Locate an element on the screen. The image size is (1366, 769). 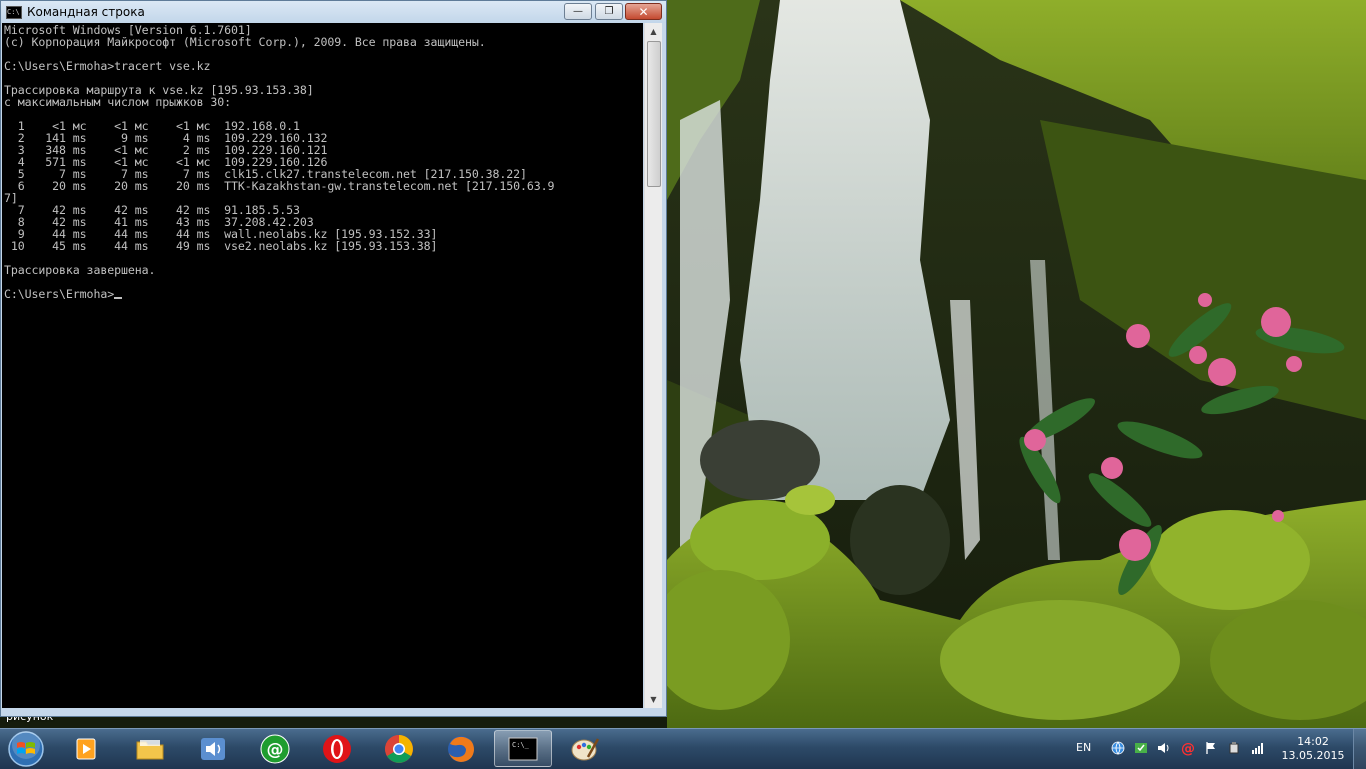
close-icon: ✕ is located at coordinates (643, 11).